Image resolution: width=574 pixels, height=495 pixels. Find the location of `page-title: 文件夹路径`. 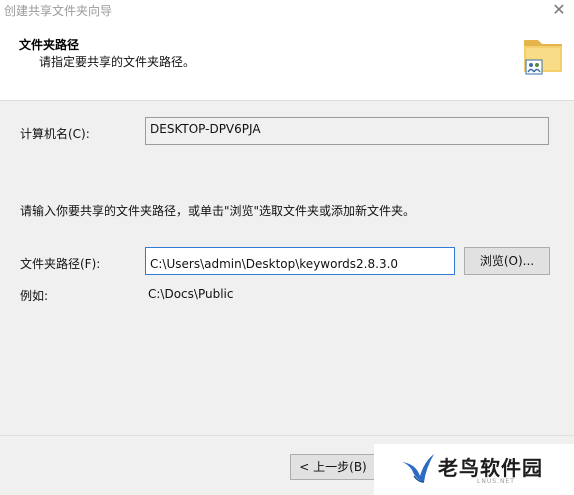

page-title: 文件夹路径 is located at coordinates (49, 45).